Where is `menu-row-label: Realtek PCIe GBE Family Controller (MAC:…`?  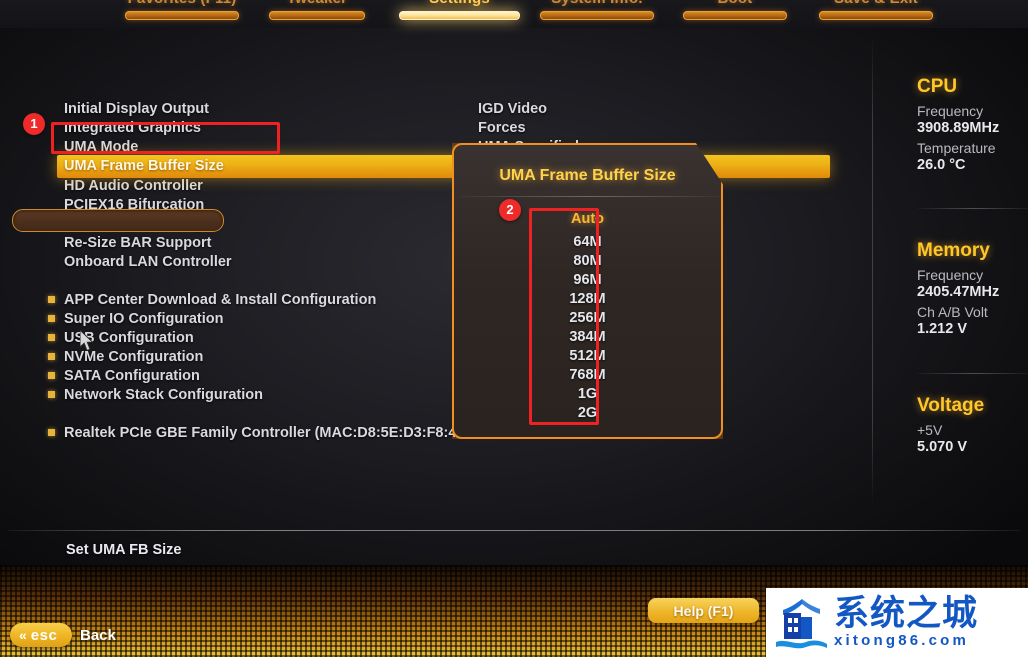
menu-row-label: Realtek PCIe GBE Family Controller (MAC:… is located at coordinates (264, 432).